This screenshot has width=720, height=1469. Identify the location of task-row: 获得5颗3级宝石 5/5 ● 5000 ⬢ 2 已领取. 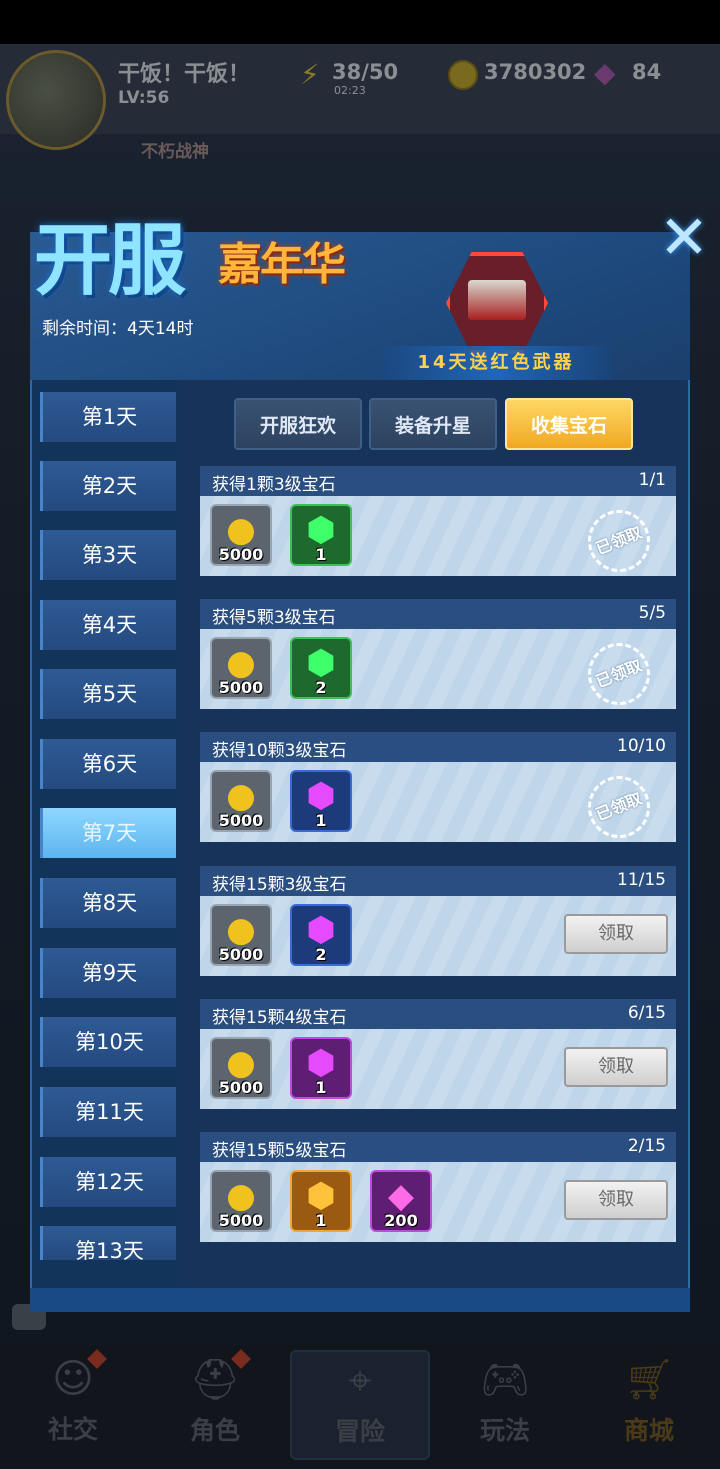
(438, 657).